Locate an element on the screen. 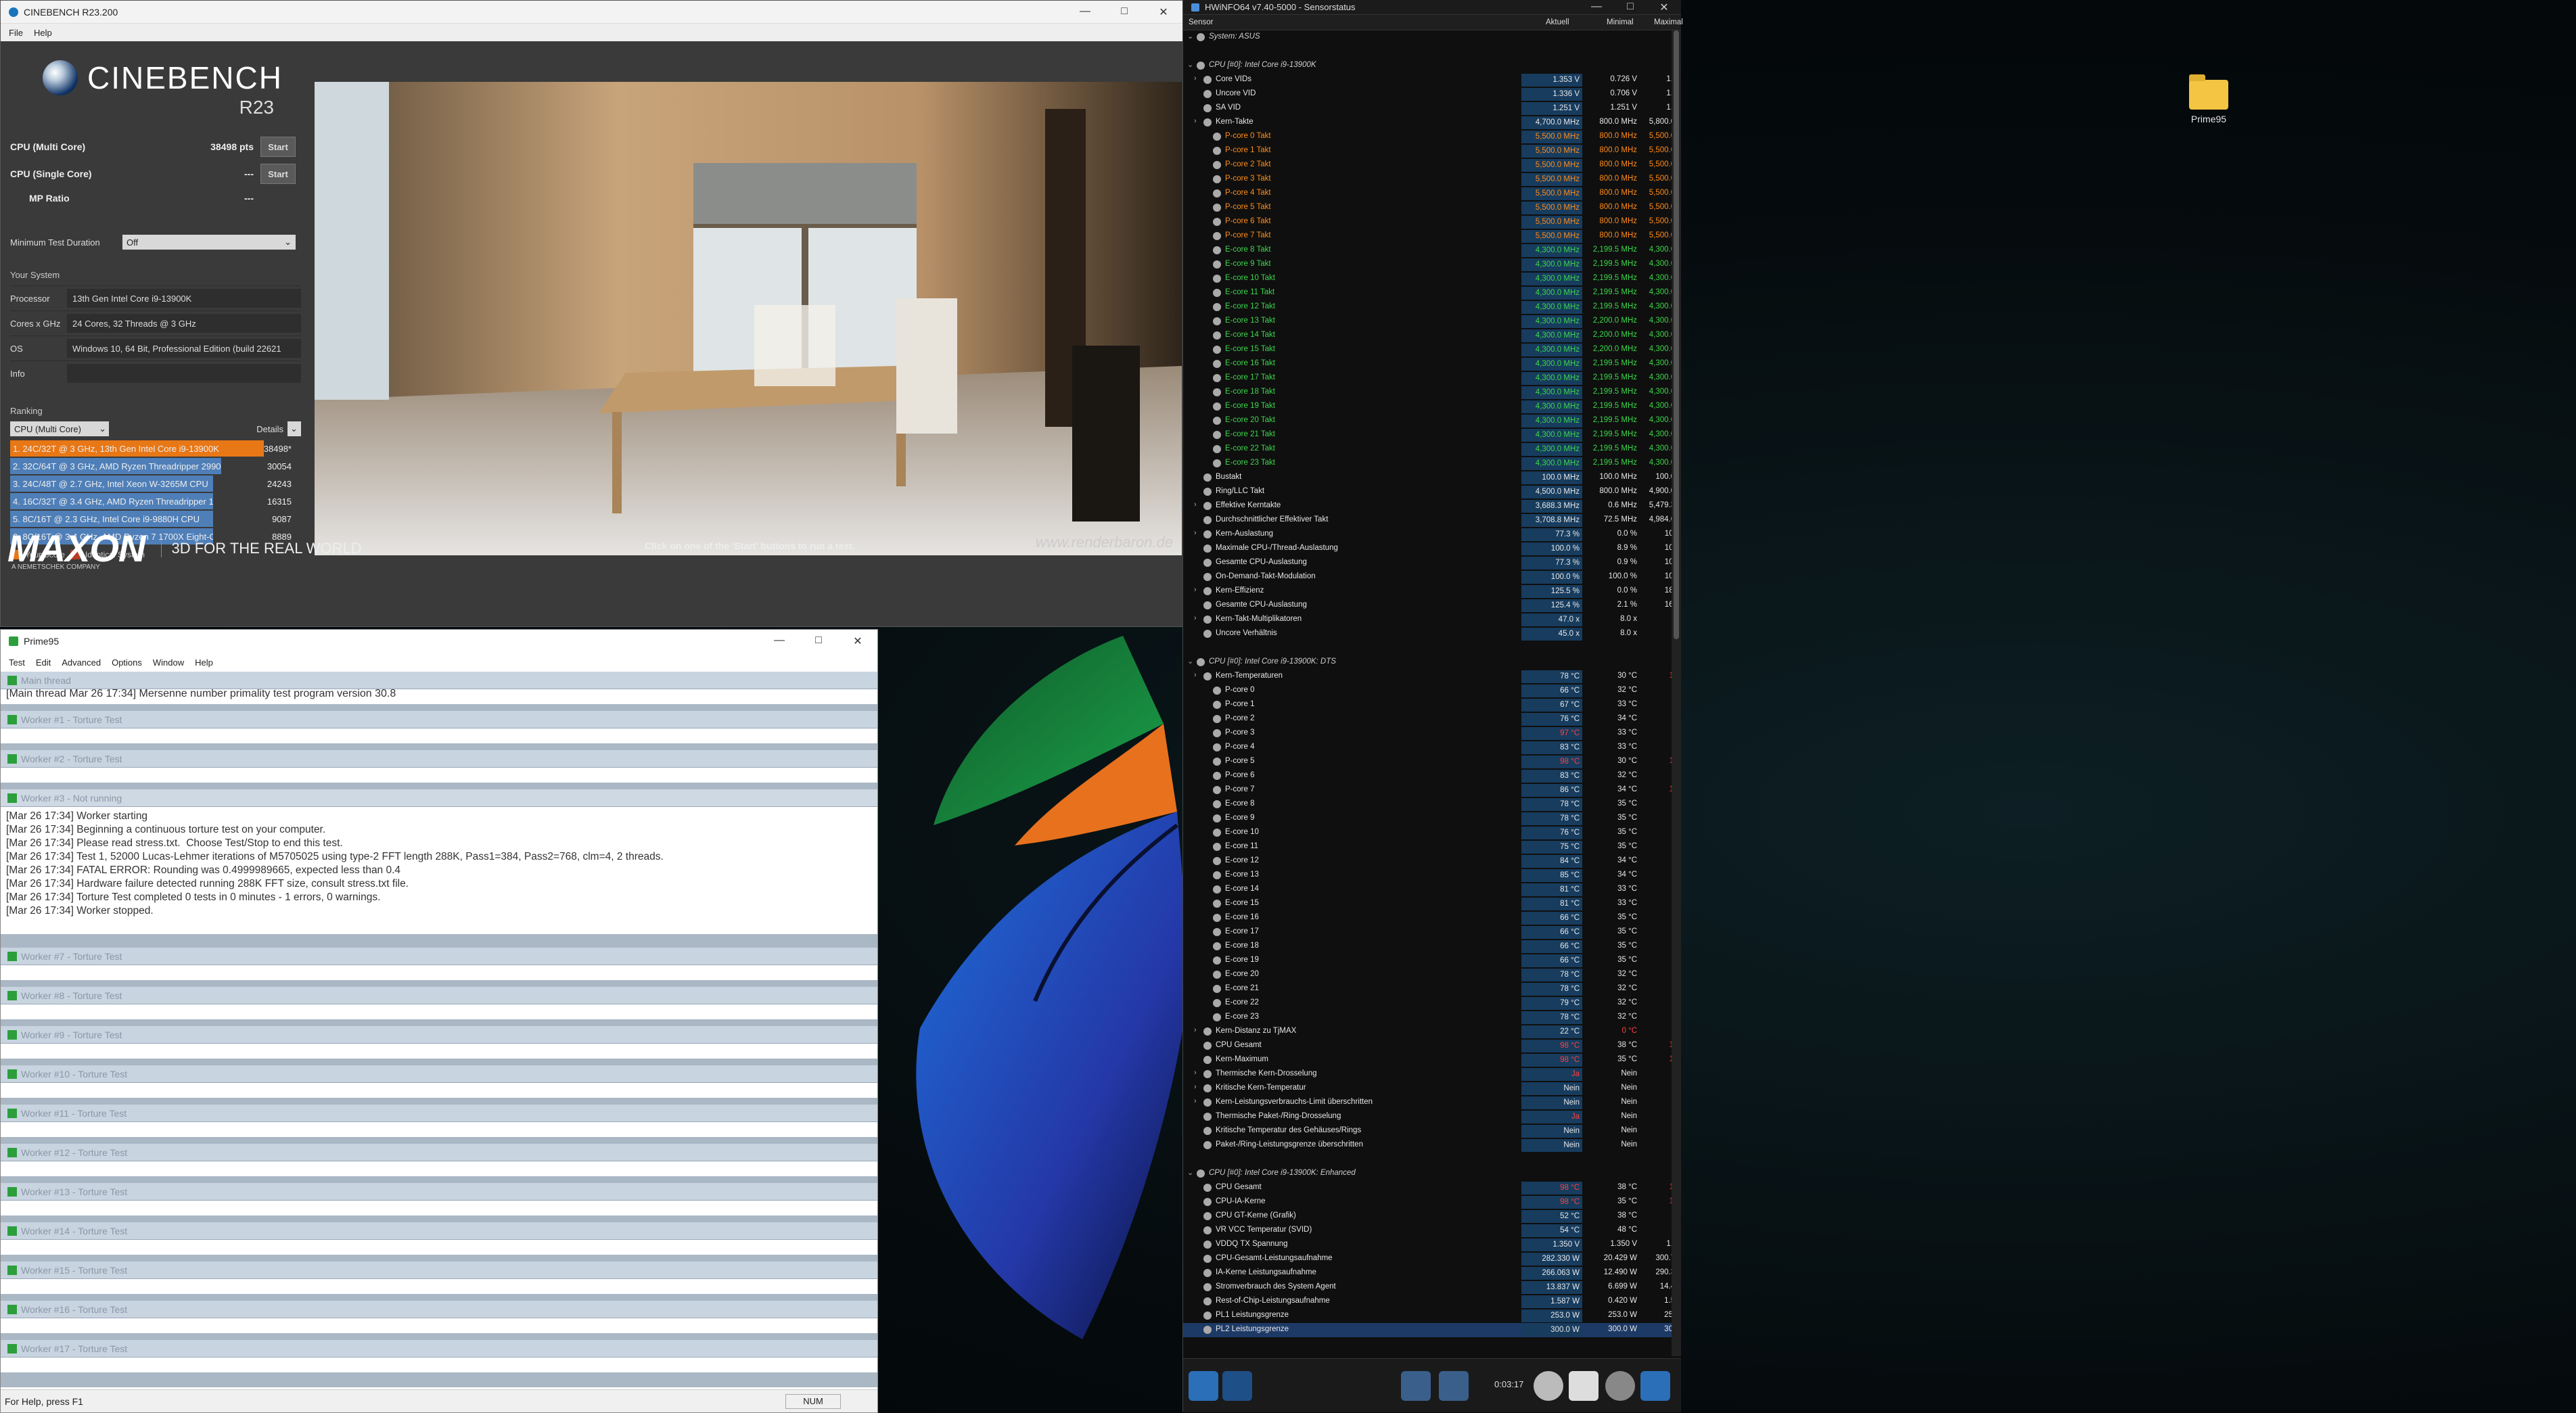  details-button: Details is located at coordinates (269, 429).